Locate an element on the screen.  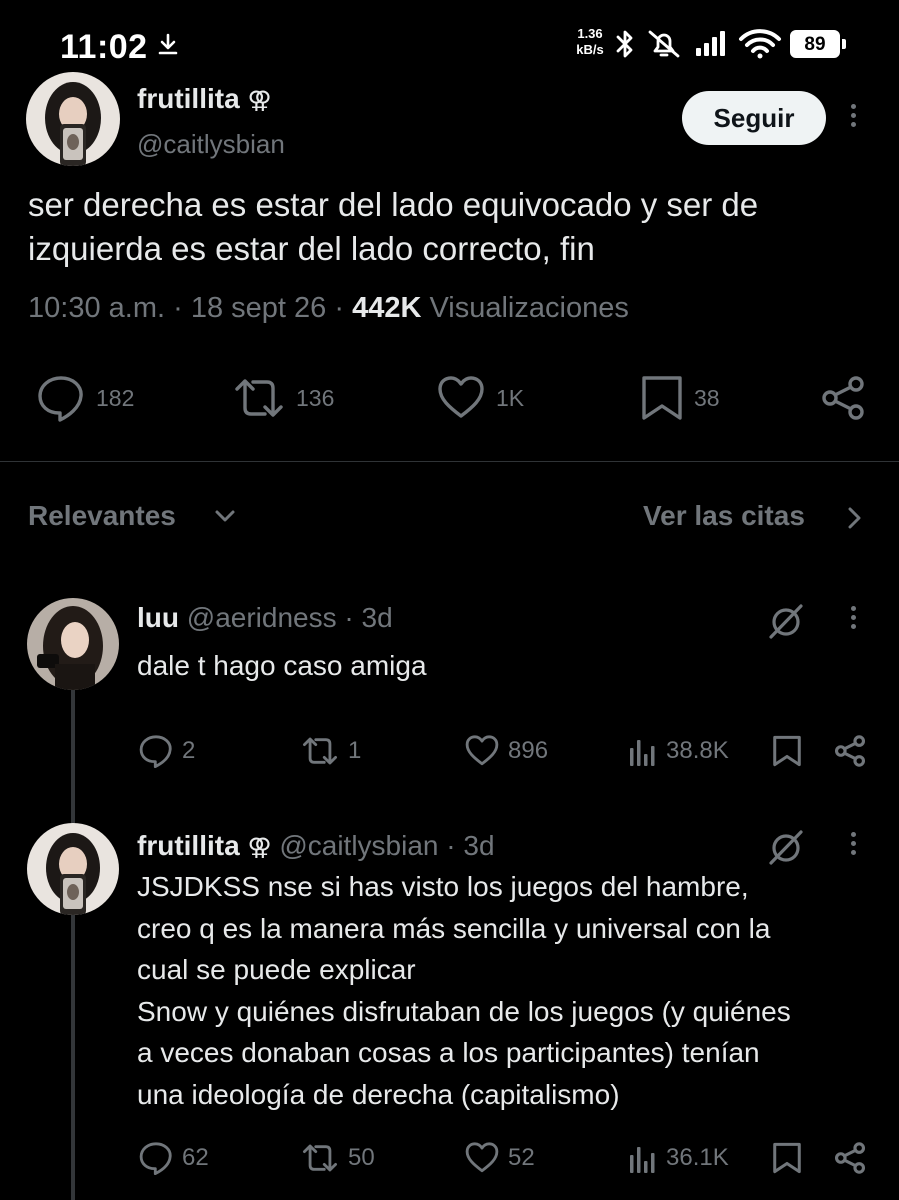
retweet-count: 136 is located at coordinates (315, 397).